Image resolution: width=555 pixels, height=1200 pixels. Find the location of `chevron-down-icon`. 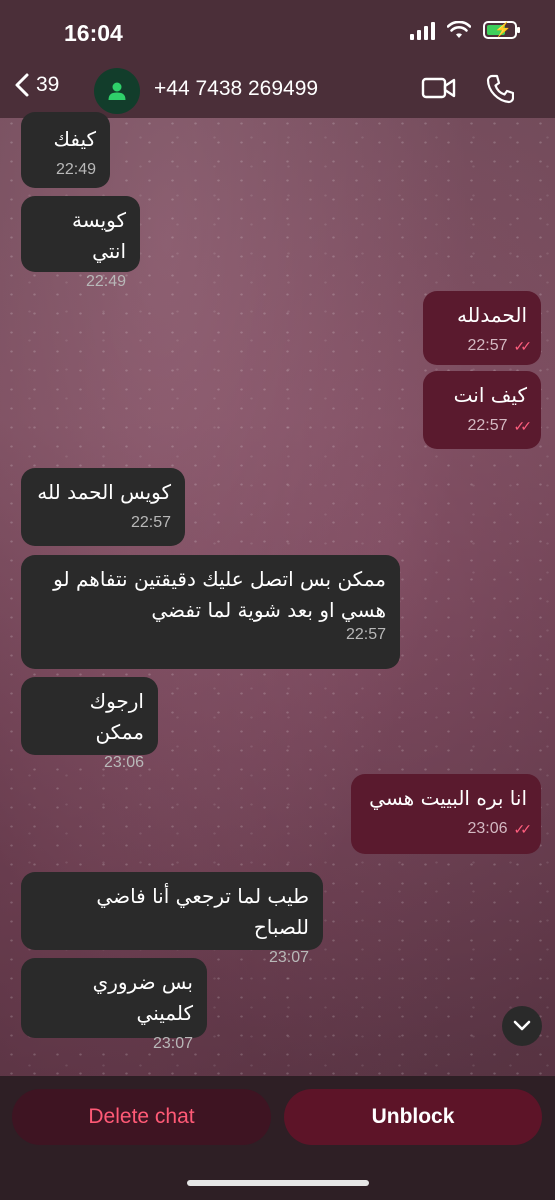

chevron-down-icon is located at coordinates (522, 1025).